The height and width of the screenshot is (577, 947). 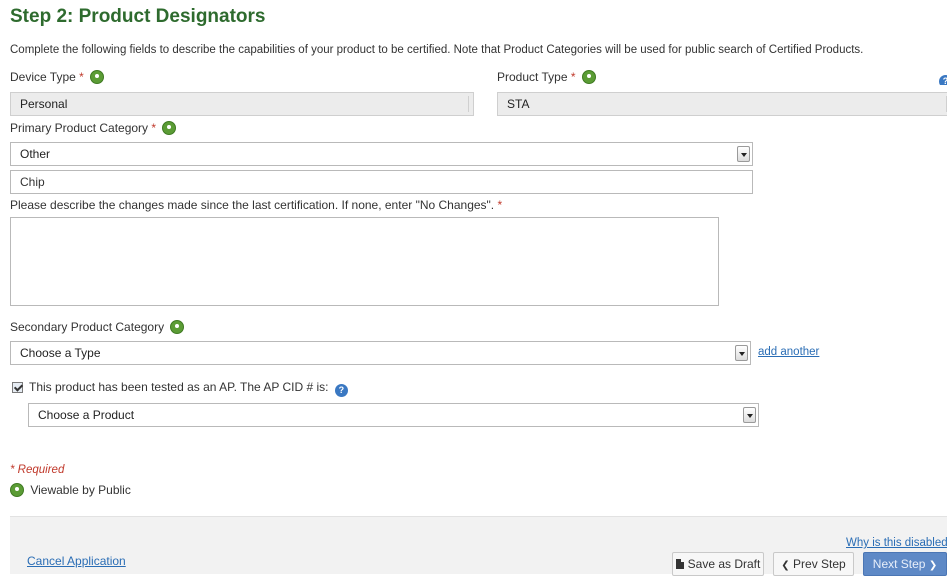 I want to click on product-type-label: Product Type, so click(x=532, y=77).